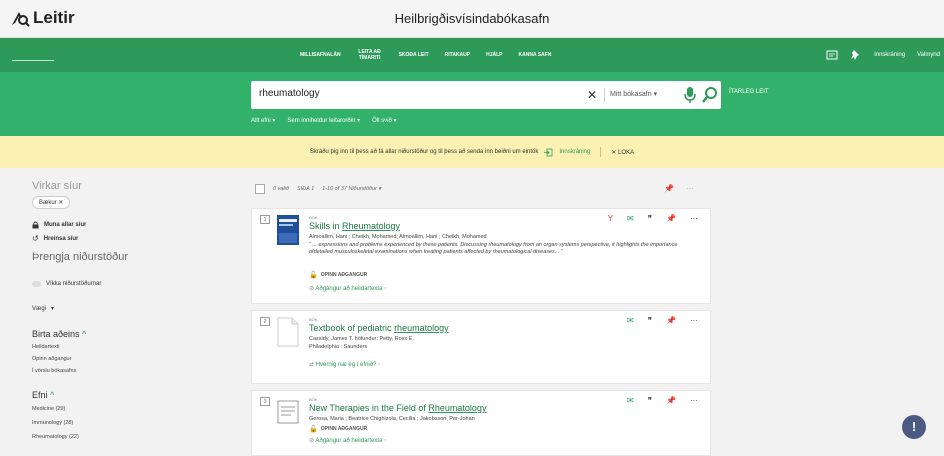 The height and width of the screenshot is (456, 944). I want to click on results-range: 1-10 of 37 Niðurstöður ▾, so click(351, 189).